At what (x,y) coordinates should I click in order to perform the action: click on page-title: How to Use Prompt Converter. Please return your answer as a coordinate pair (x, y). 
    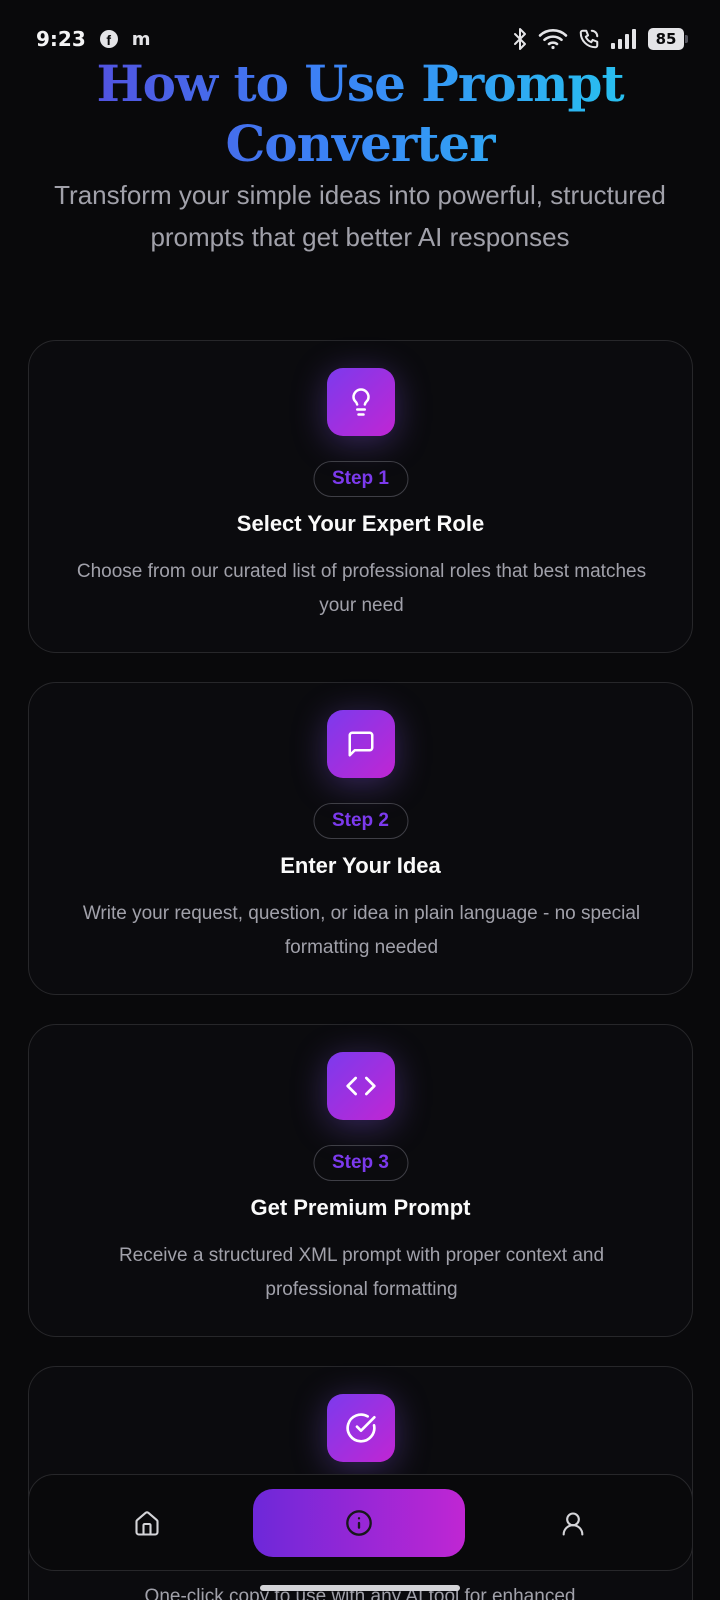
    Looking at the image, I should click on (360, 114).